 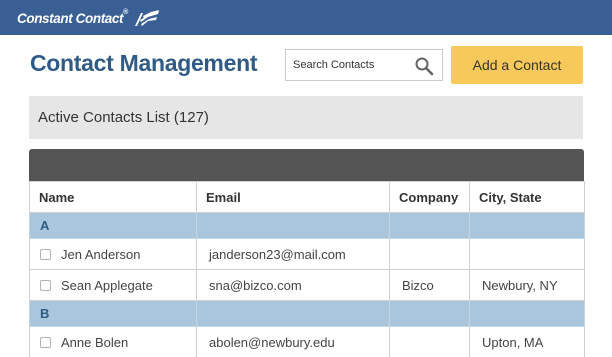 I want to click on name-cell: Anne Bolen, so click(x=113, y=341).